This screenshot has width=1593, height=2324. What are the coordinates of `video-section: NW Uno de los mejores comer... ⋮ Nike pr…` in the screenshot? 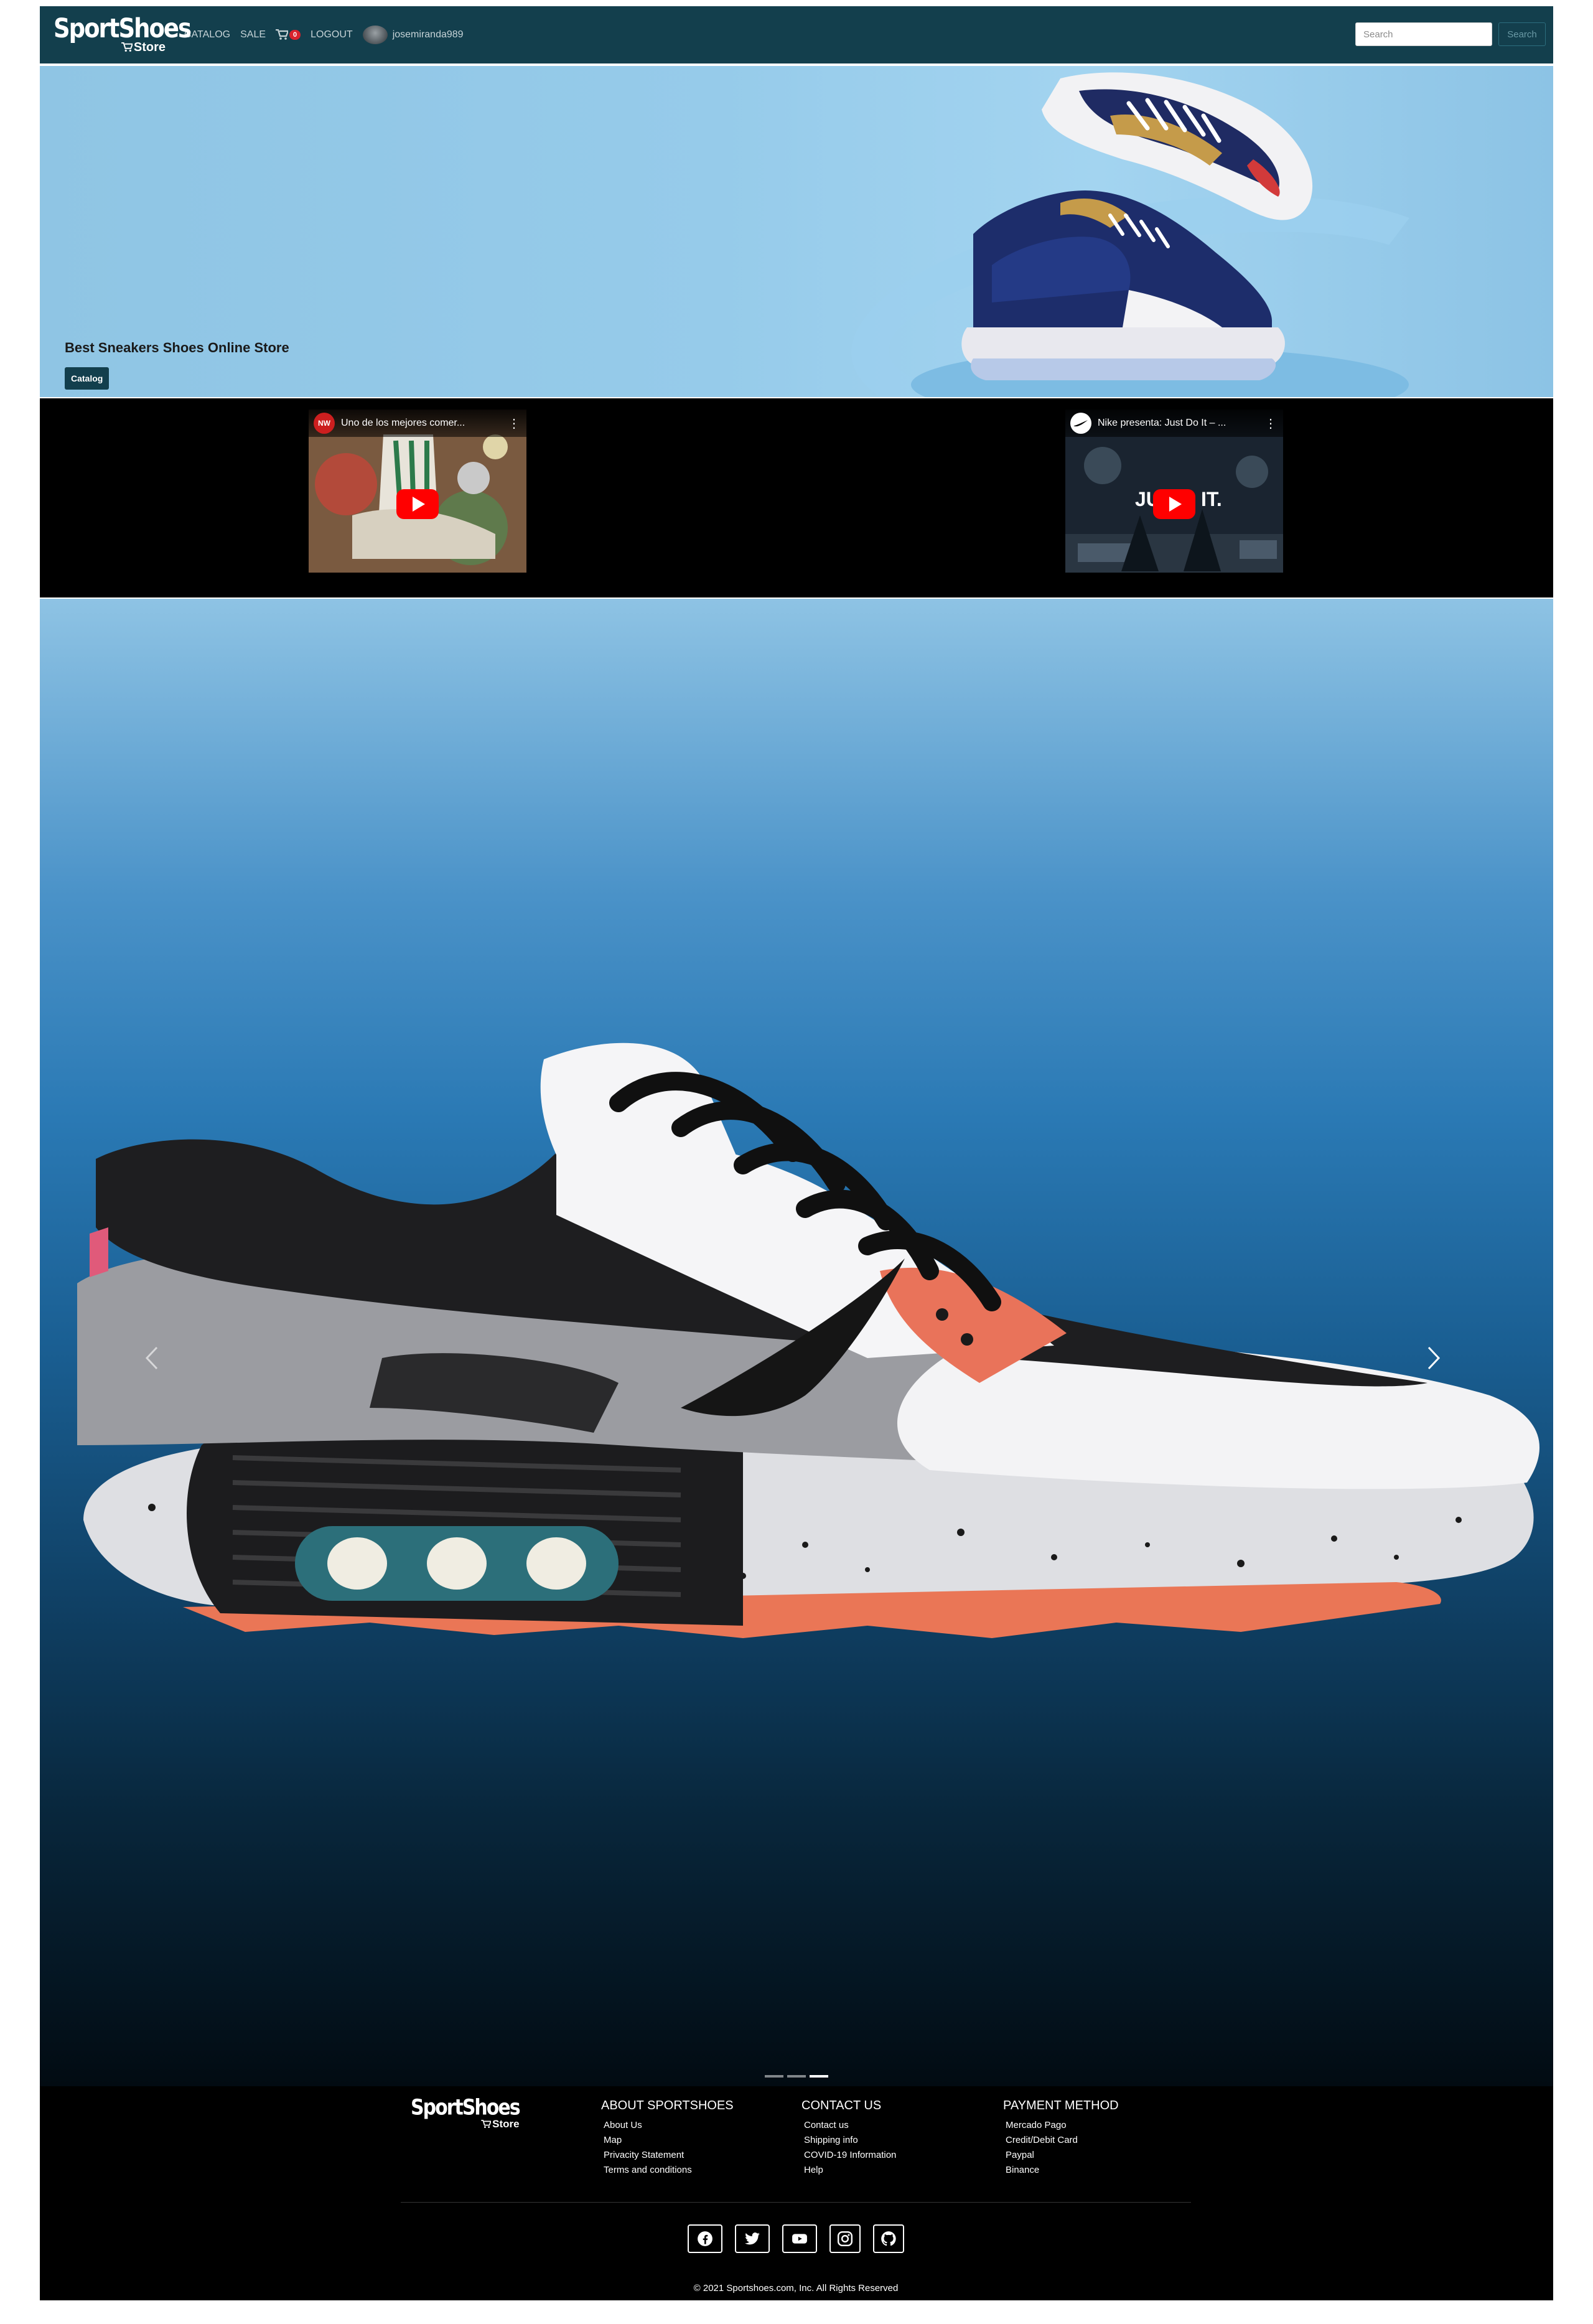 It's located at (796, 497).